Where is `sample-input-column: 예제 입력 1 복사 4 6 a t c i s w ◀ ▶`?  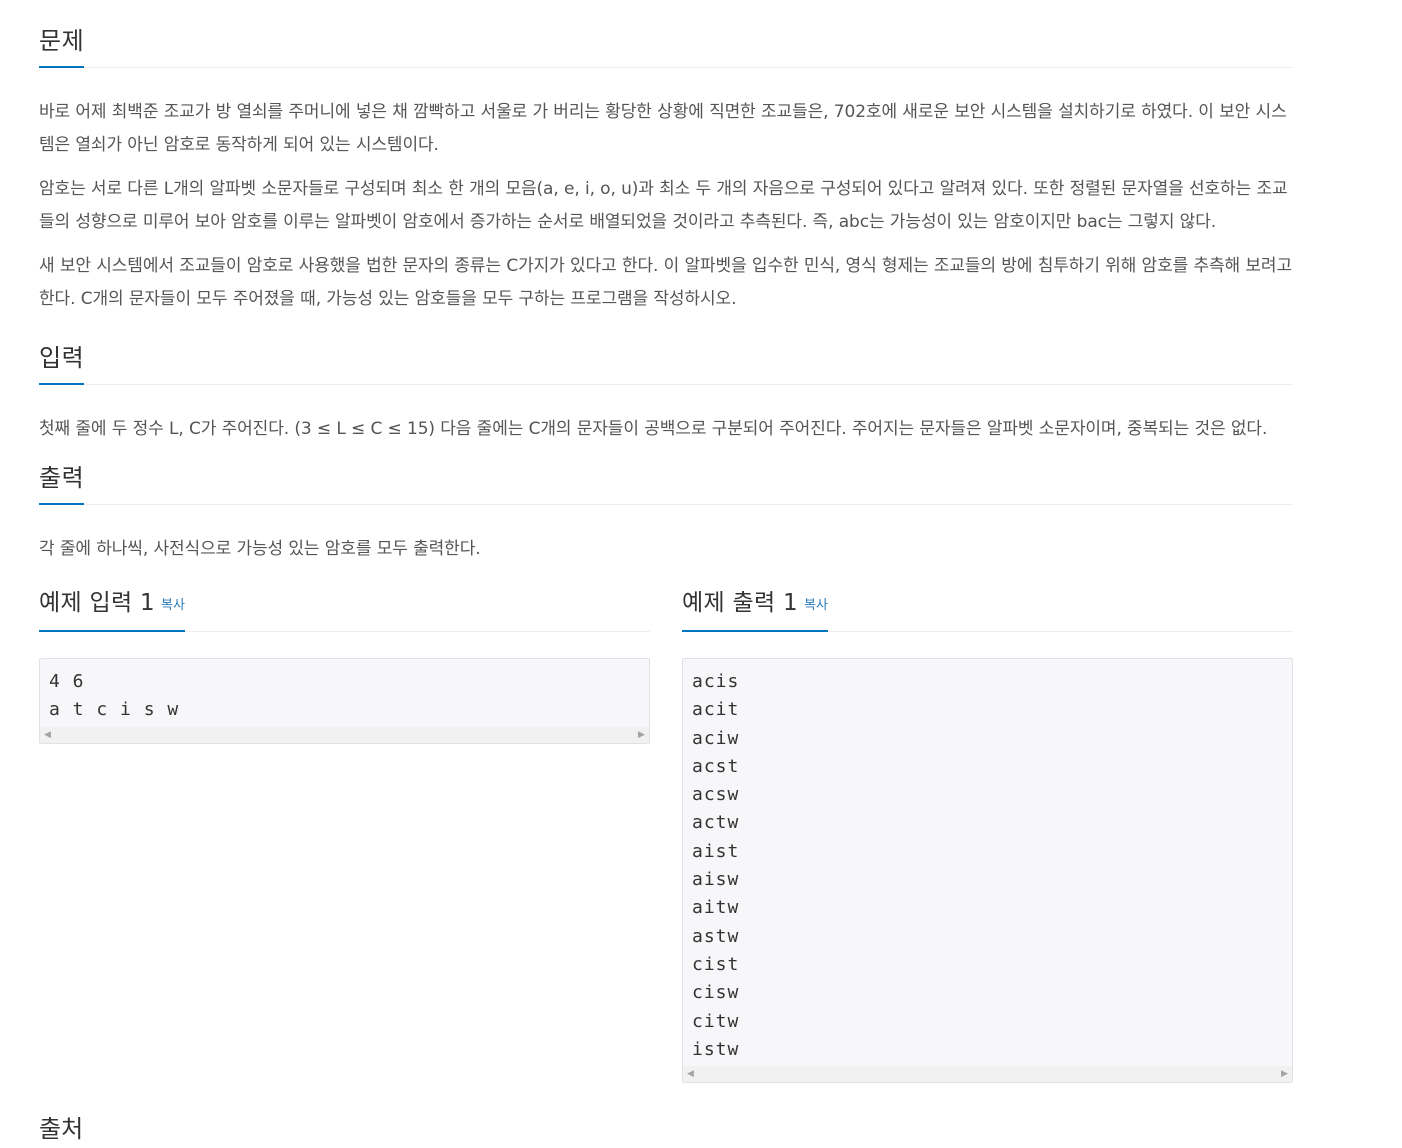 sample-input-column: 예제 입력 1 복사 4 6 a t c i s w ◀ ▶ is located at coordinates (344, 663).